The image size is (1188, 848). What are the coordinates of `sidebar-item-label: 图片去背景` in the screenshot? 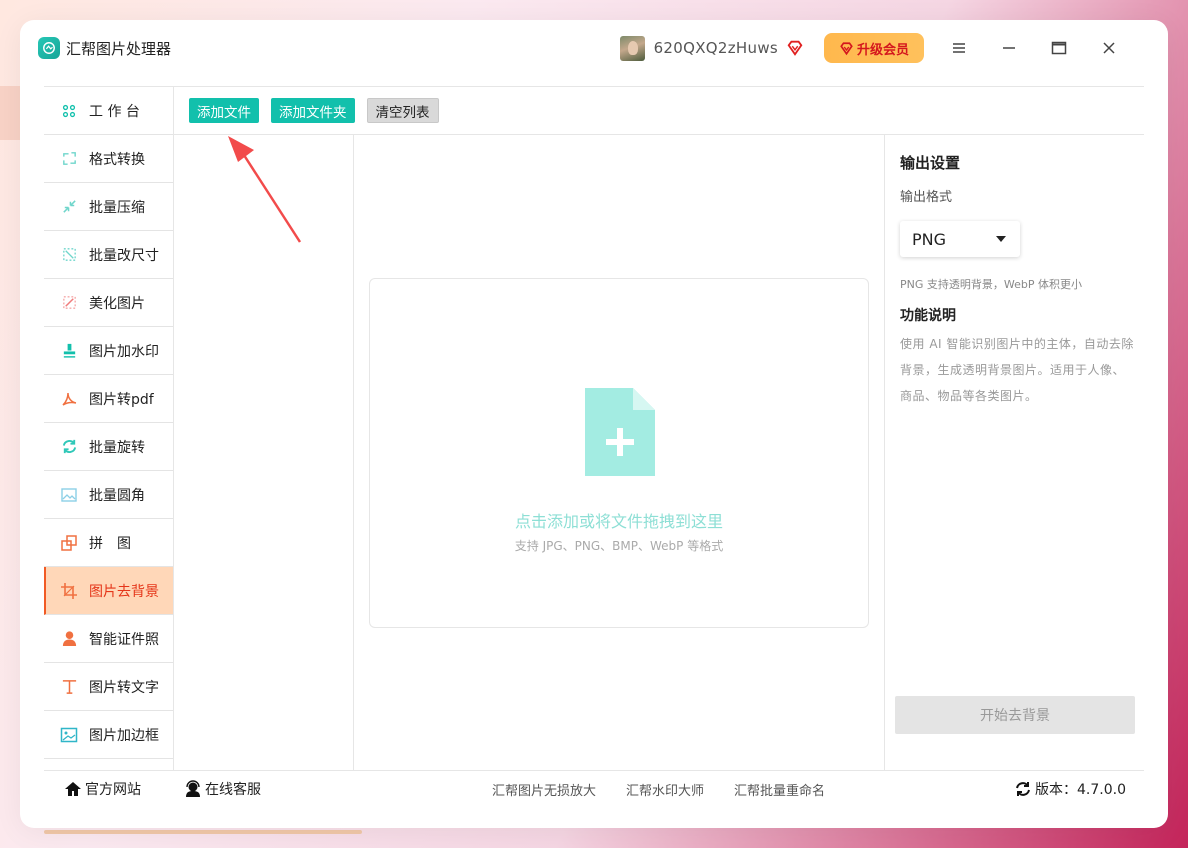 It's located at (124, 591).